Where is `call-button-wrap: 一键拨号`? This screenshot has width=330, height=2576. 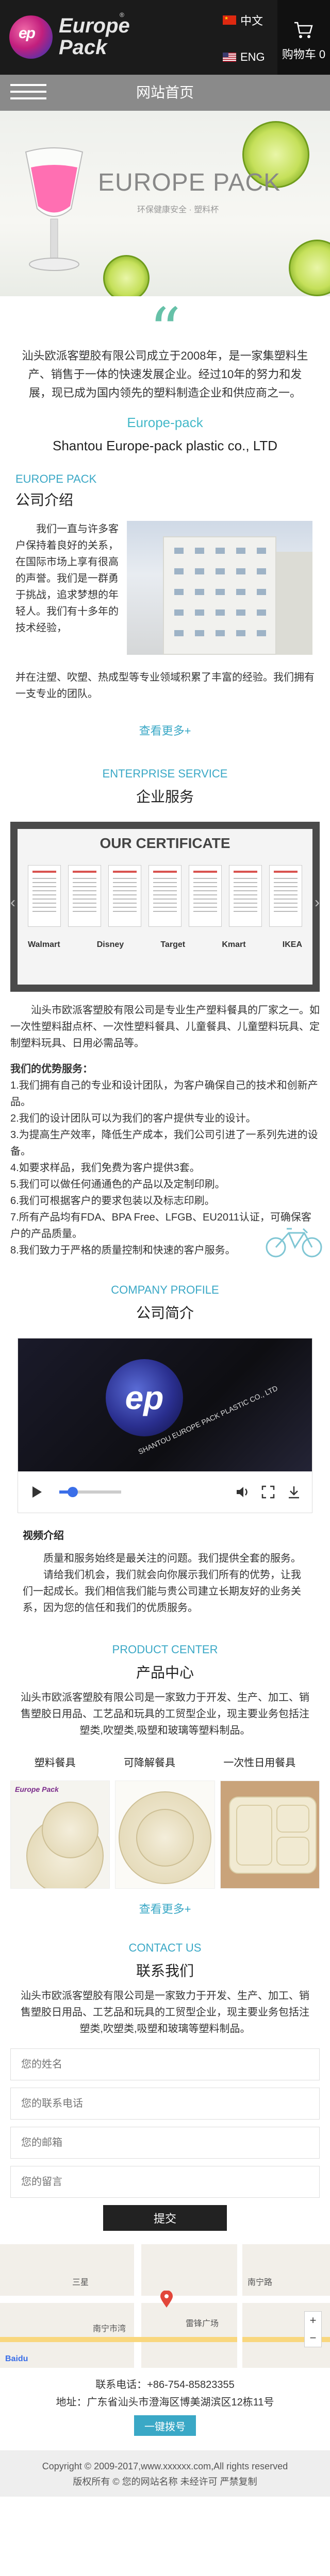
call-button-wrap: 一键拨号 is located at coordinates (165, 2425).